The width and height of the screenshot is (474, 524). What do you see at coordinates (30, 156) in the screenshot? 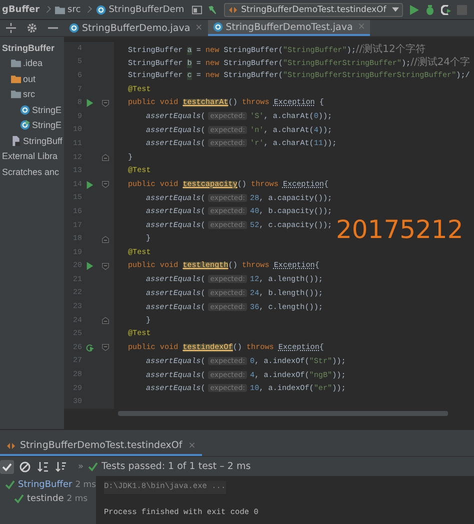
I see `tree-item: External Libra` at bounding box center [30, 156].